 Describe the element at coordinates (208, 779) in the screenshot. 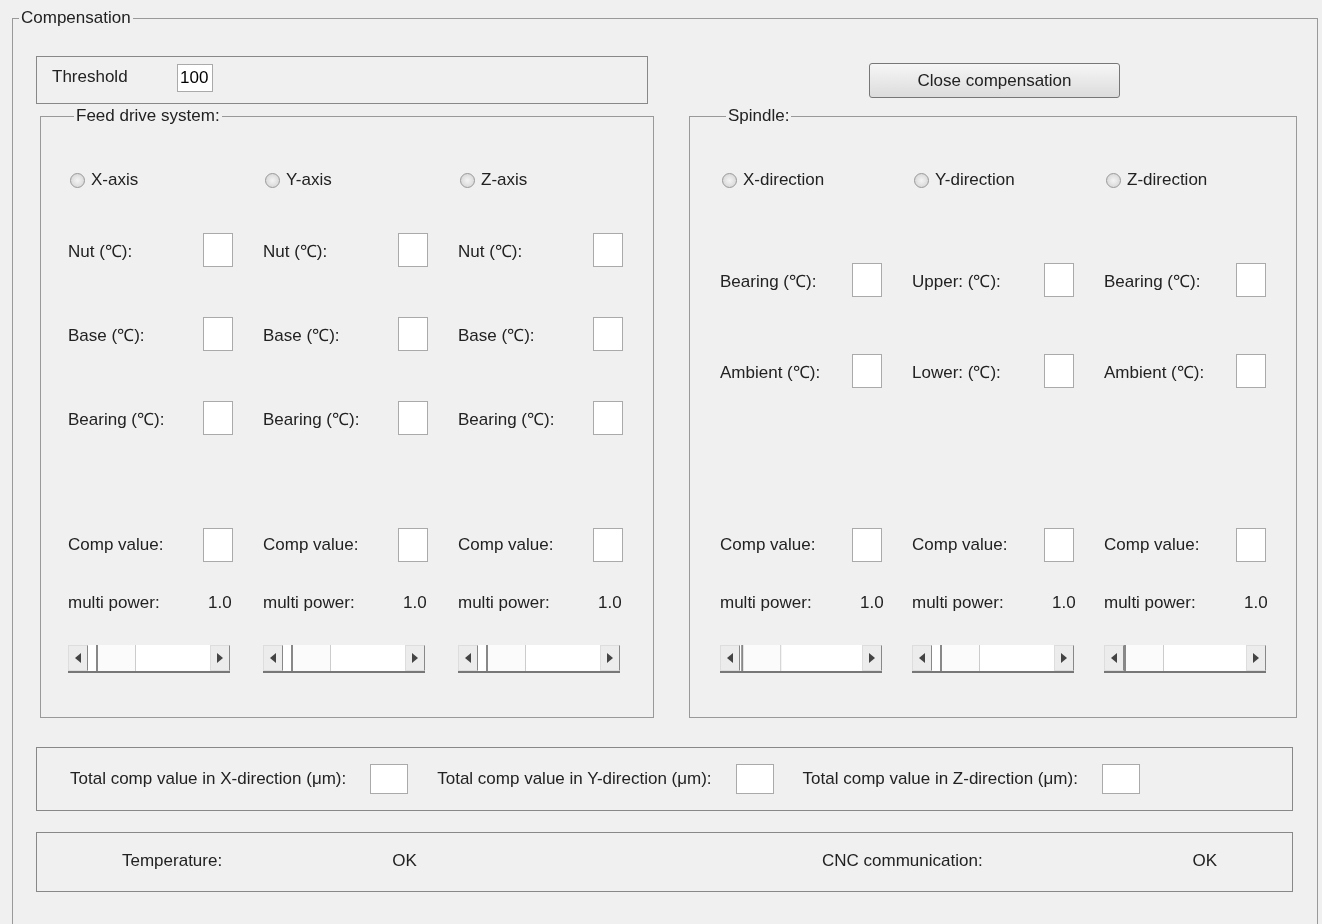

I see `total-label: Total comp value in X-direction (μm):` at that location.